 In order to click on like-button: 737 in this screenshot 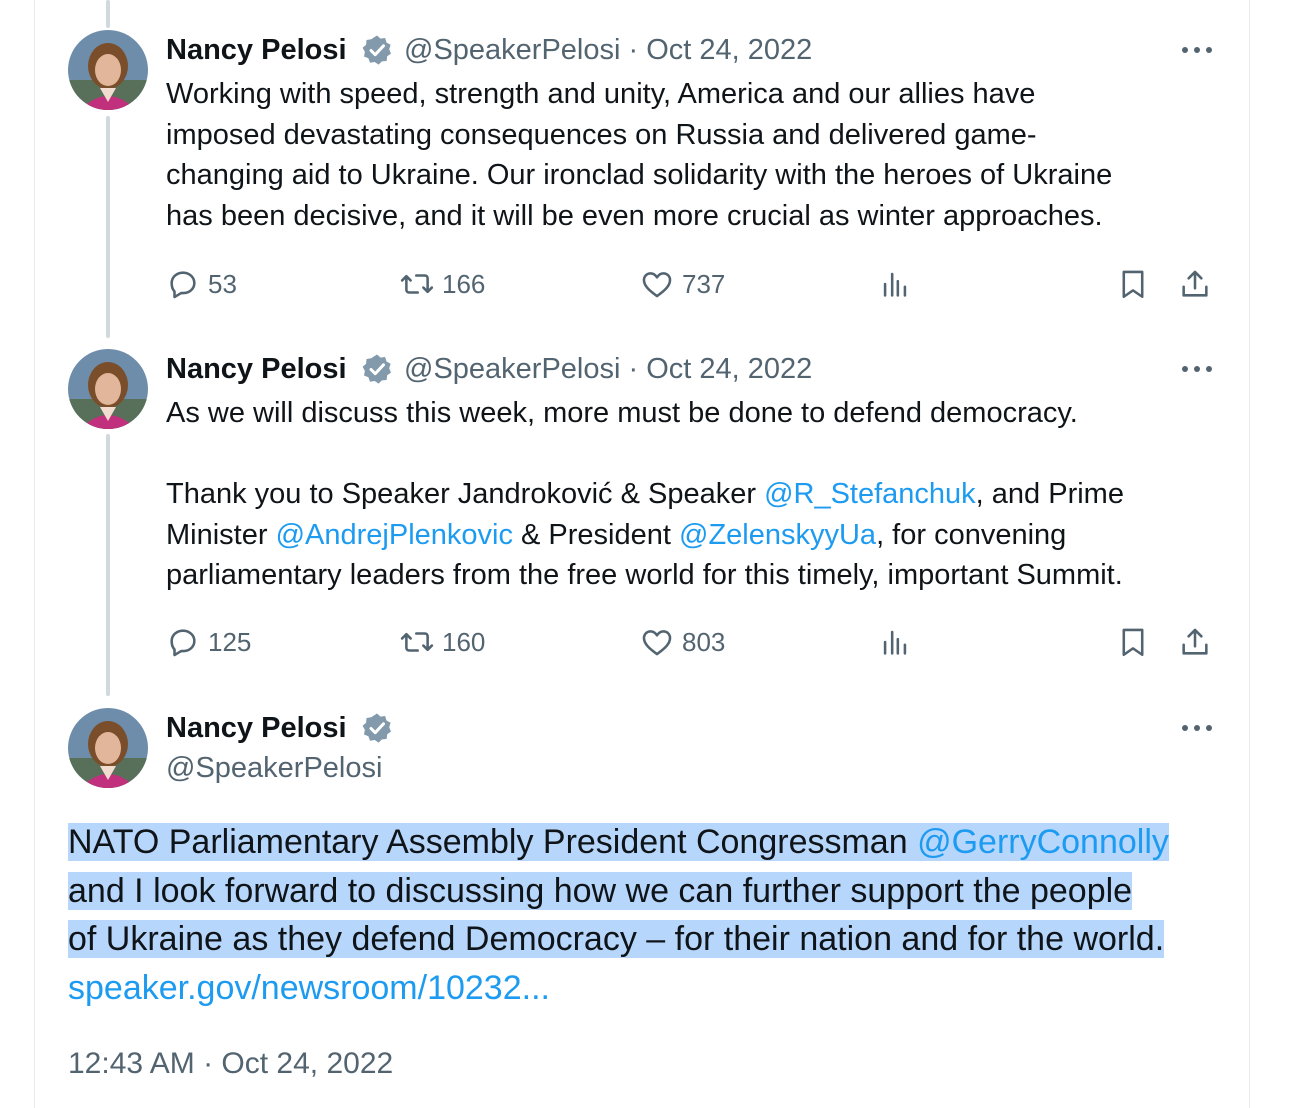, I will do `click(682, 284)`.